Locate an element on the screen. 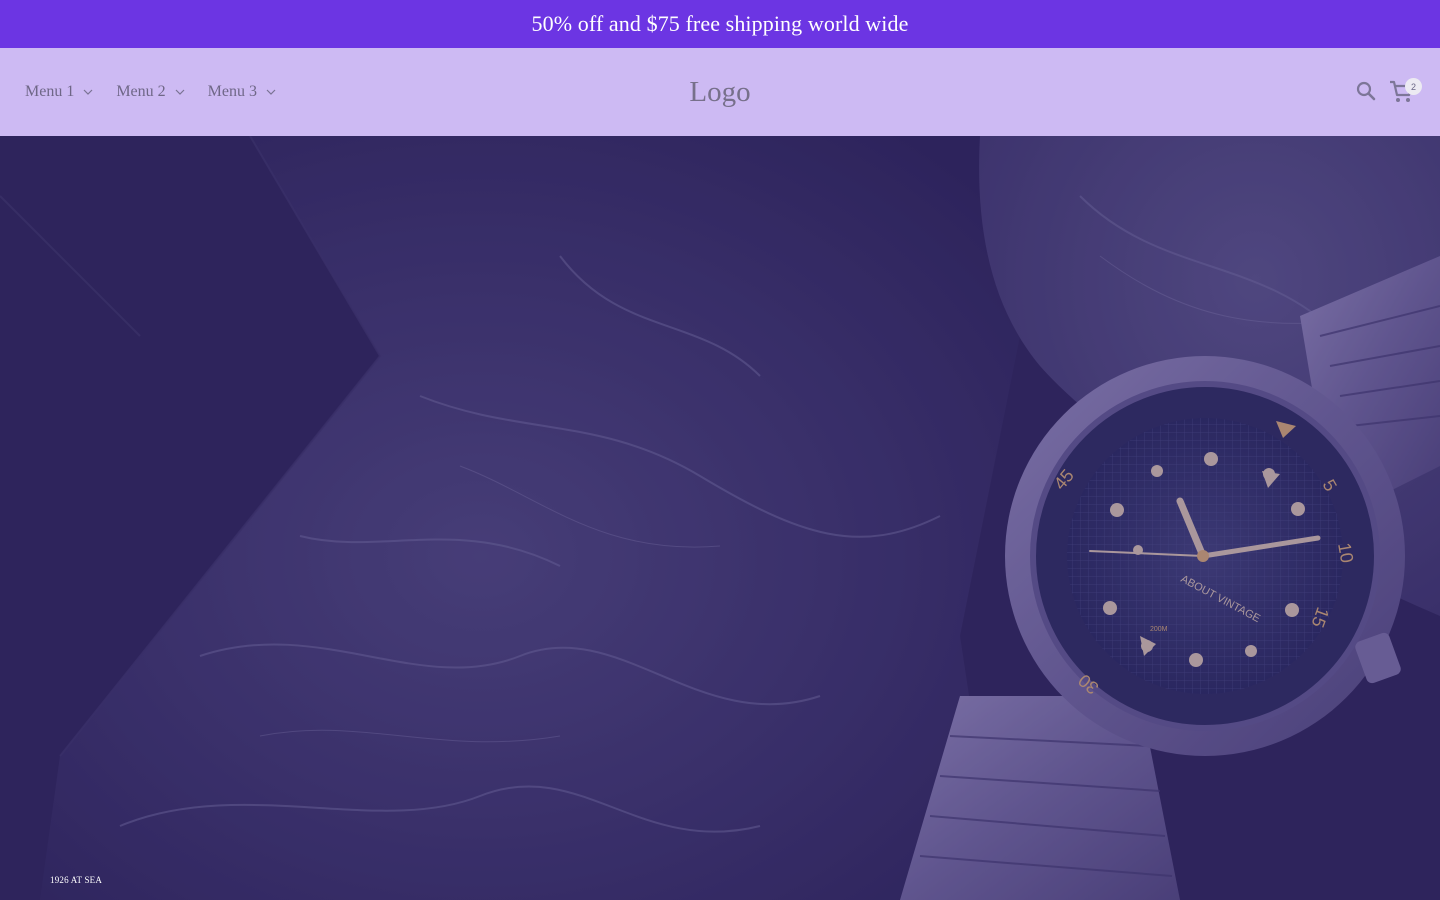  hero-caption-text: 1926 AT SEA is located at coordinates (76, 880).